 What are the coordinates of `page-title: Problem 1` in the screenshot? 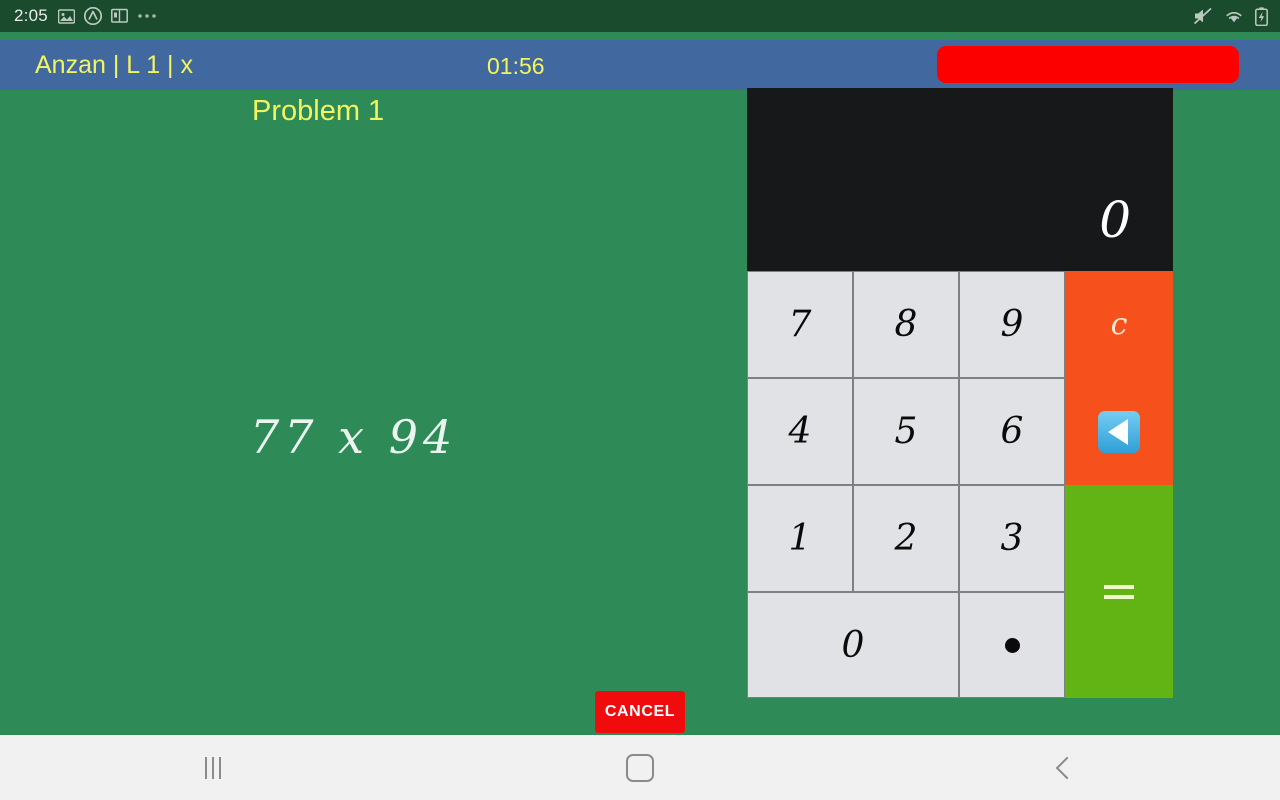 It's located at (318, 111).